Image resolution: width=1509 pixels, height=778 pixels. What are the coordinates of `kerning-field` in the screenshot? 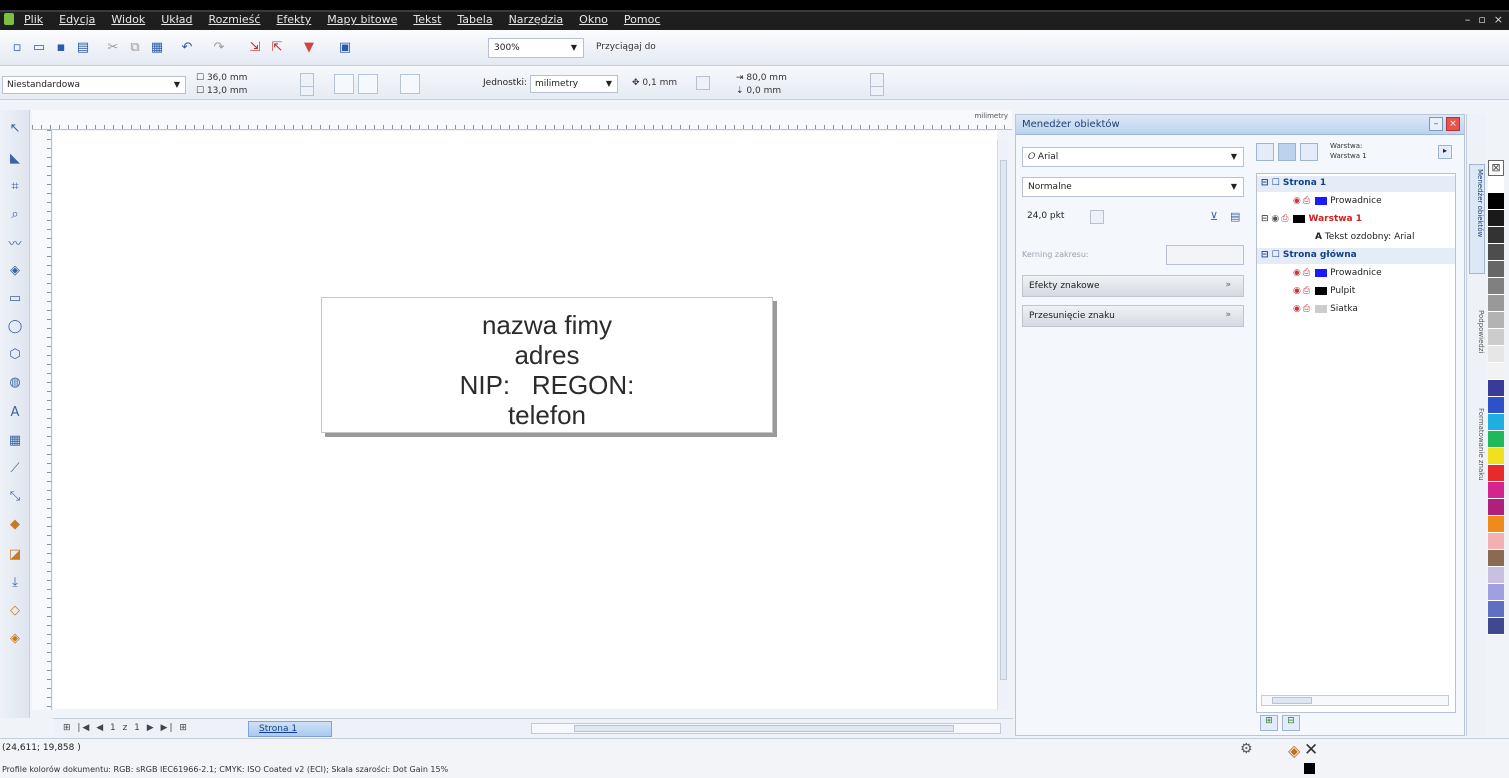 It's located at (1205, 255).